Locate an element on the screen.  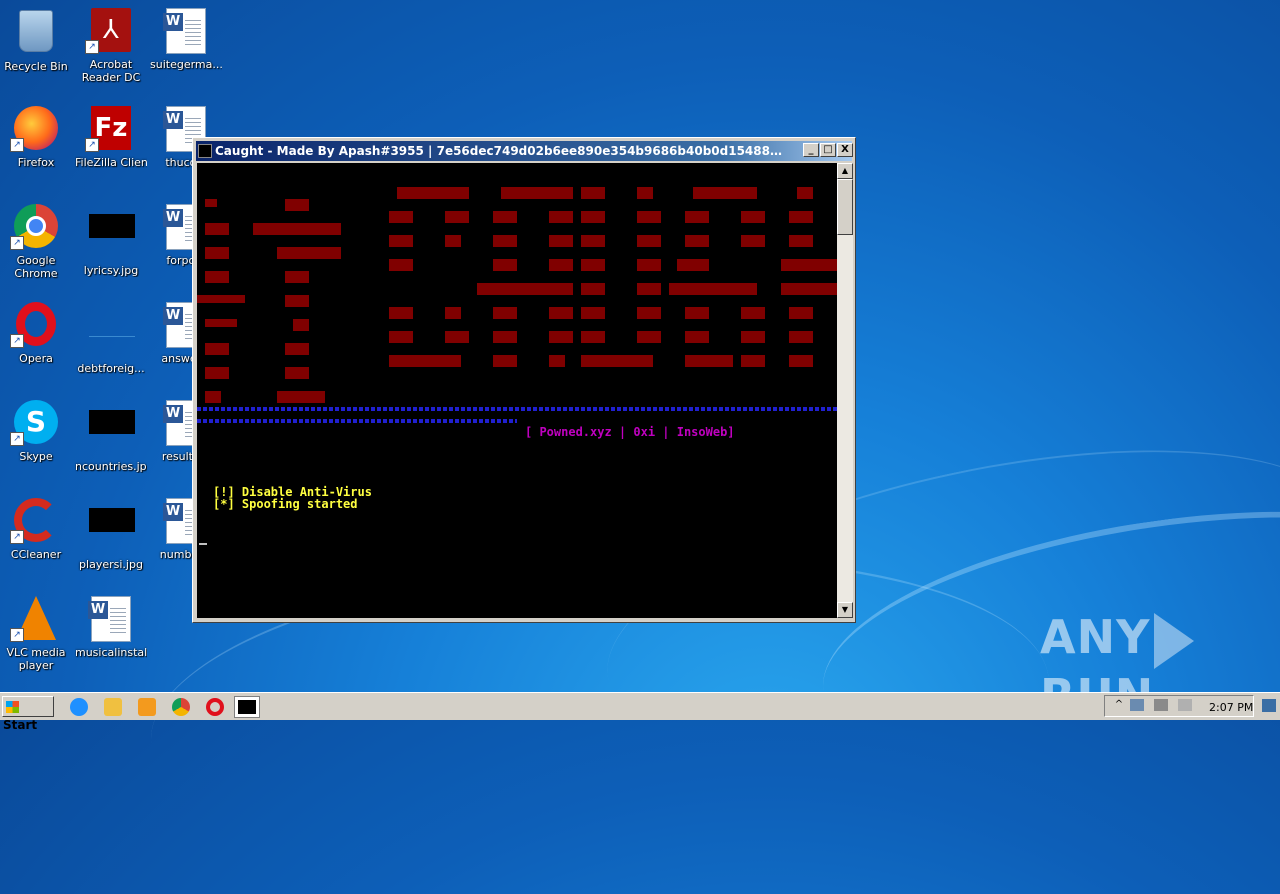
minimize-button: _ is located at coordinates (811, 150).